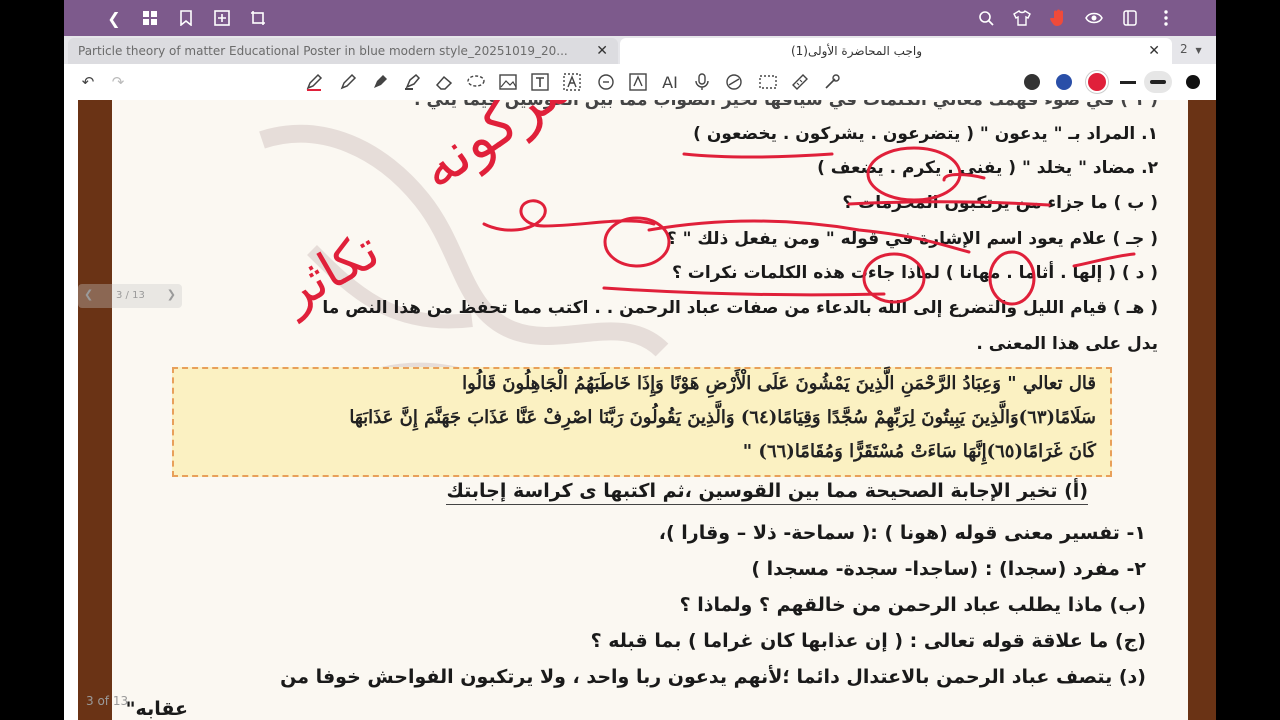 The height and width of the screenshot is (720, 1280). What do you see at coordinates (986, 18) in the screenshot?
I see `search-icon` at bounding box center [986, 18].